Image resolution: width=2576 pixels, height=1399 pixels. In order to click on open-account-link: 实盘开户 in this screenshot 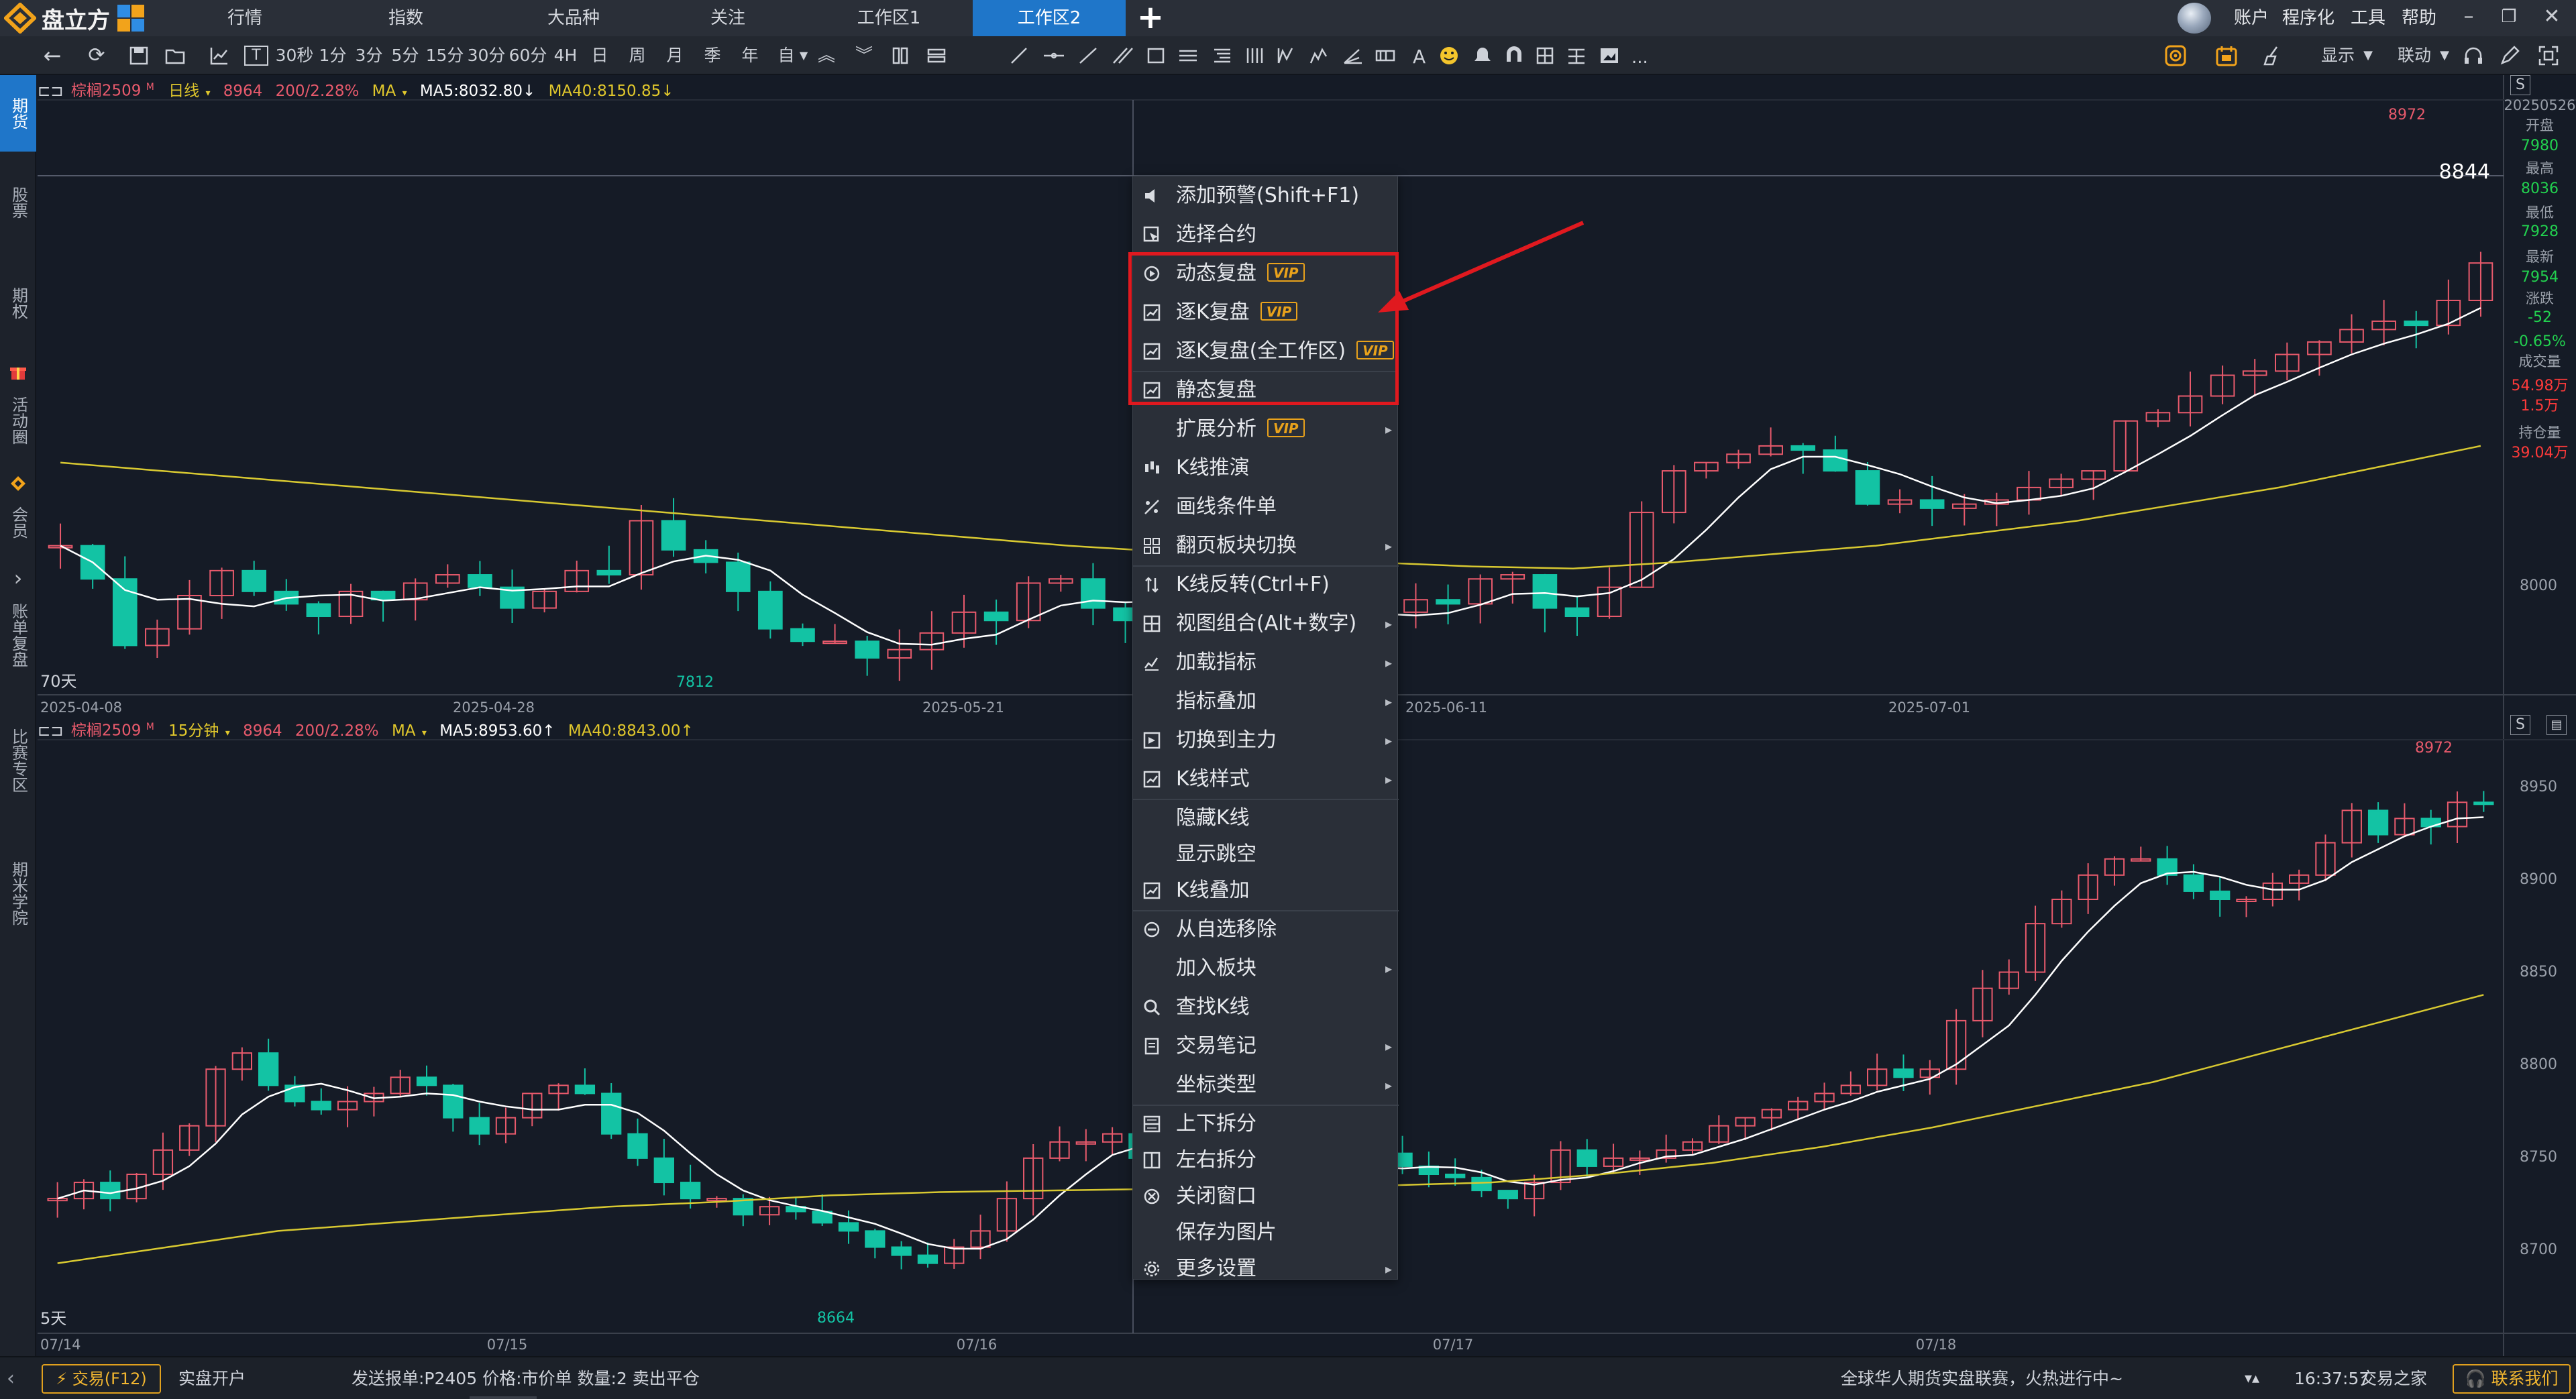, I will do `click(212, 1378)`.